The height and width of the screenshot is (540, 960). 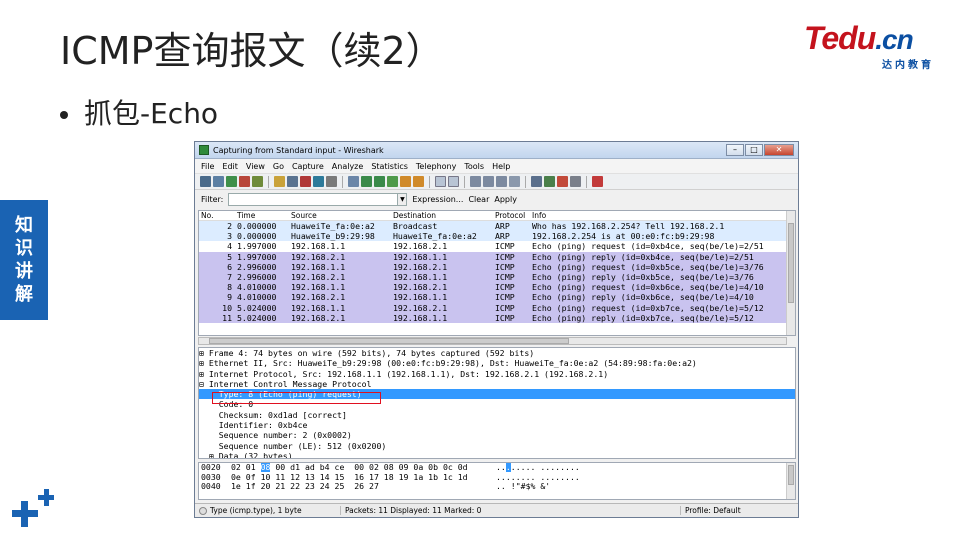 What do you see at coordinates (575, 181) in the screenshot?
I see `preferences-icon` at bounding box center [575, 181].